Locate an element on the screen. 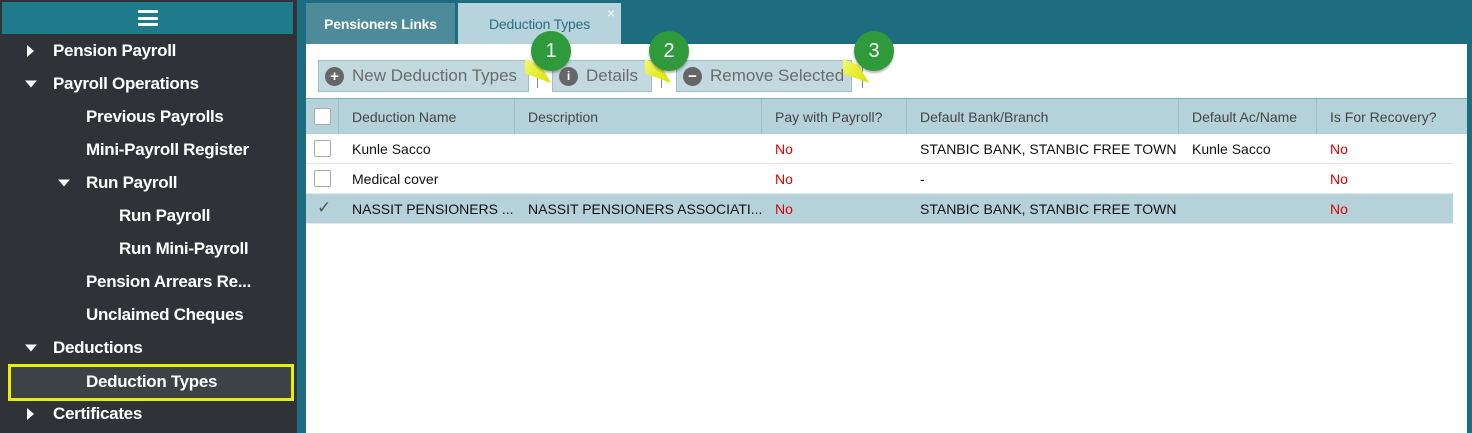  cell-default-bank: - is located at coordinates (922, 179).